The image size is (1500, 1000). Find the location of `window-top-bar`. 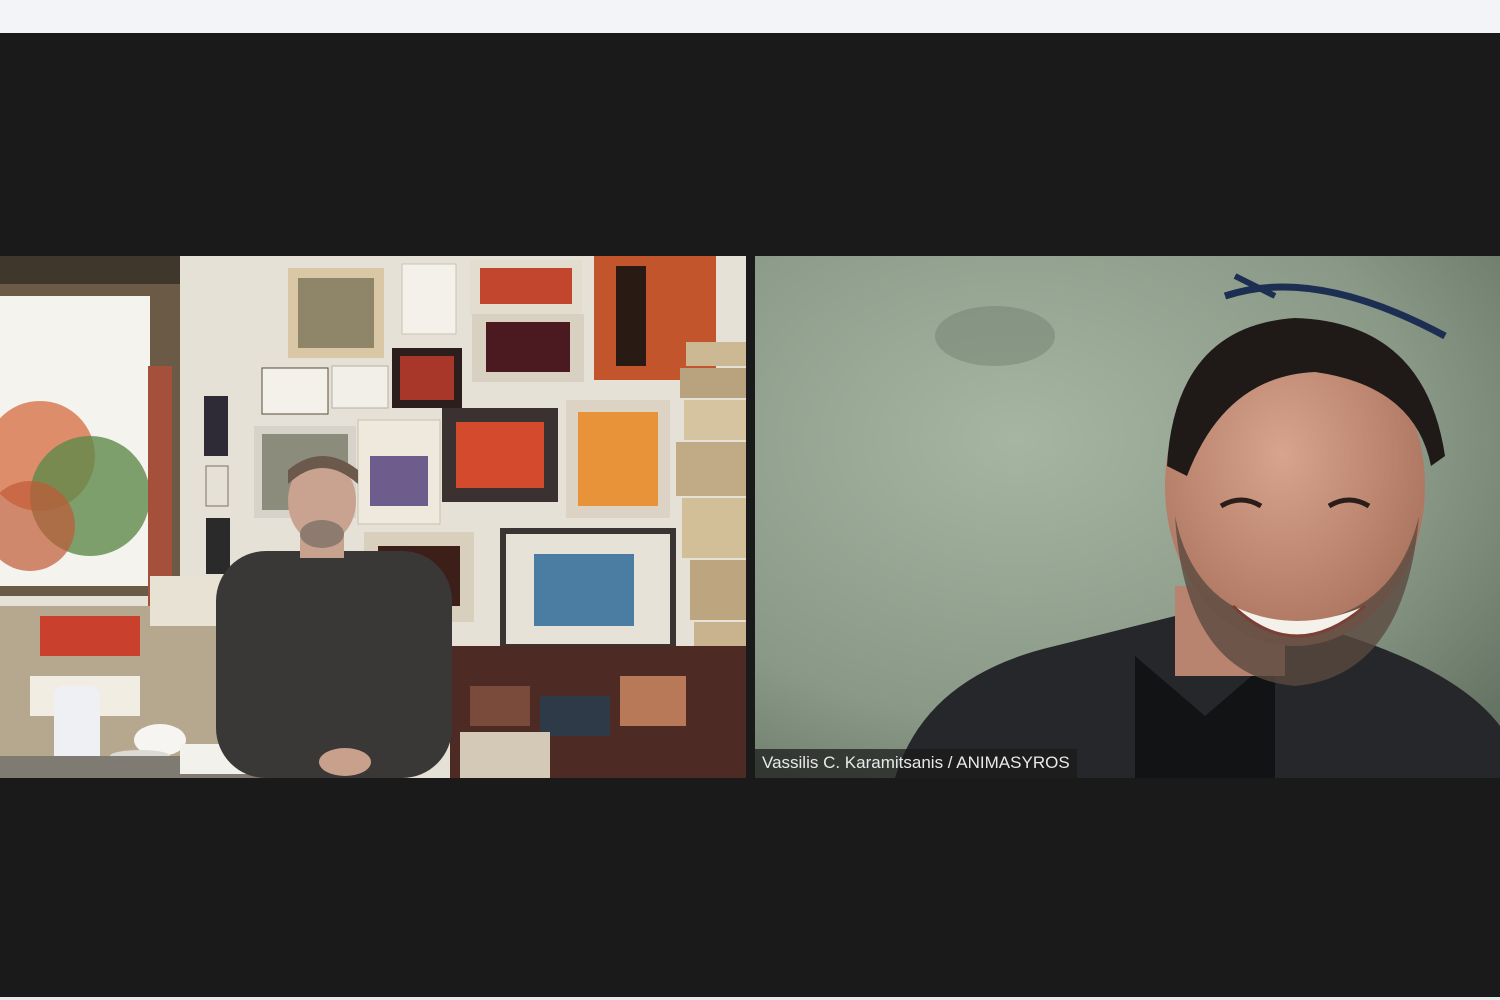

window-top-bar is located at coordinates (750, 16).